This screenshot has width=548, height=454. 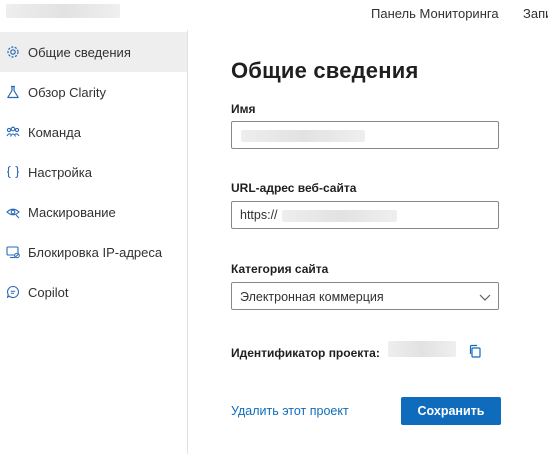 I want to click on sidebar-item-label: Маскирование, so click(x=72, y=212).